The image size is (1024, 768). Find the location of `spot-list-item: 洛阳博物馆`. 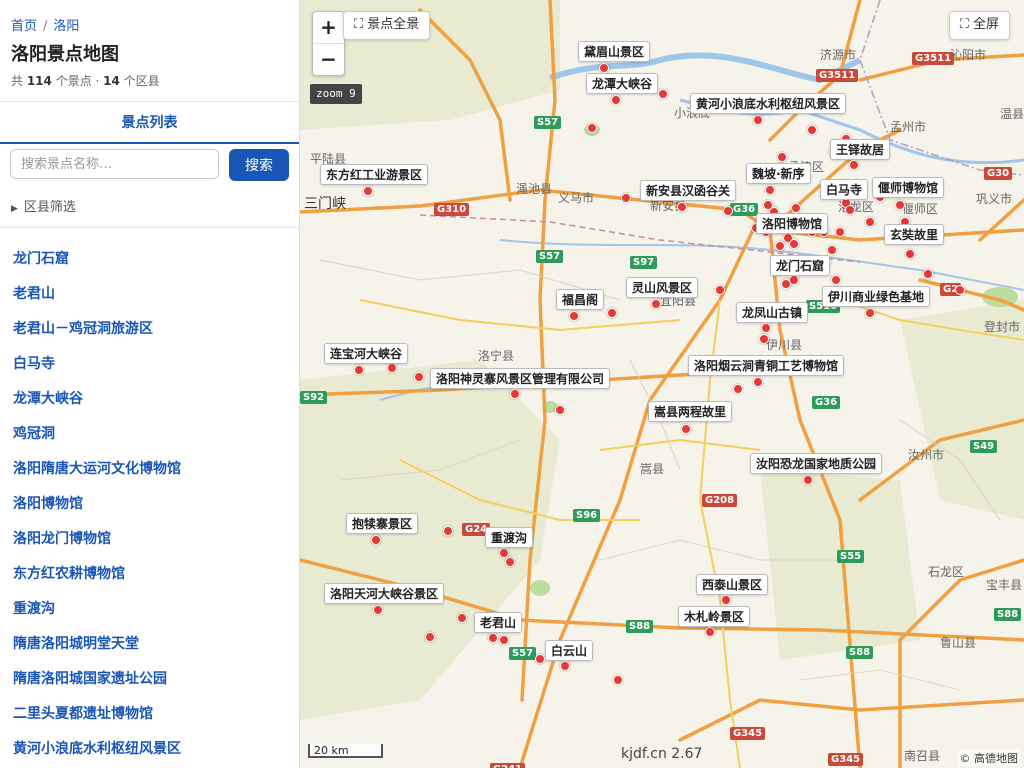

spot-list-item: 洛阳博物馆 is located at coordinates (97, 510).